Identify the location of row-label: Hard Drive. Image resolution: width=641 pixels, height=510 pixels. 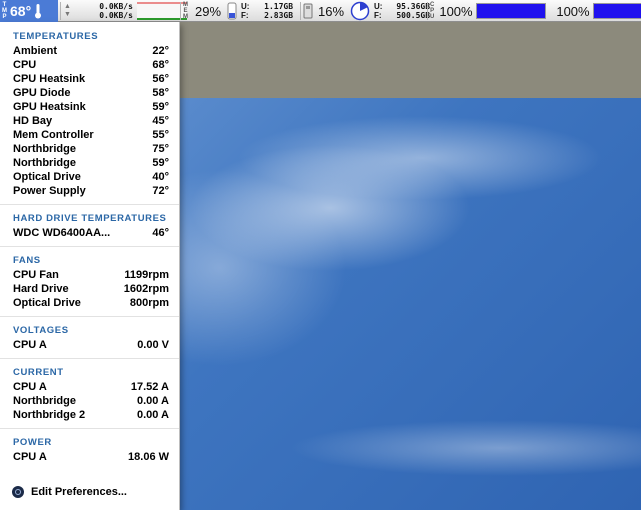
(41, 289).